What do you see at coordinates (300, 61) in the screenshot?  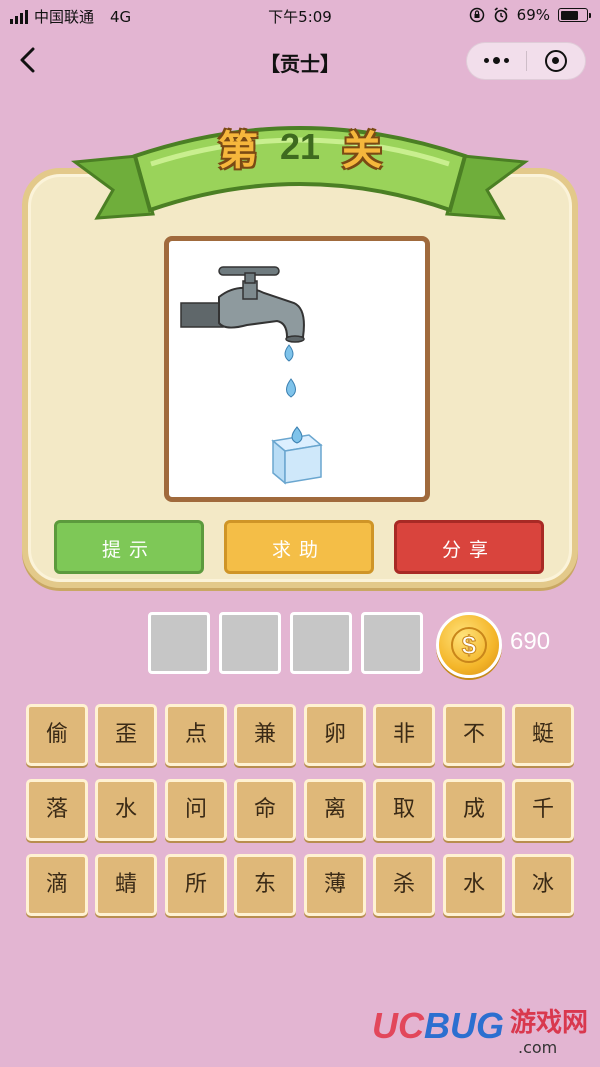 I see `nav-bar: 【贡士】` at bounding box center [300, 61].